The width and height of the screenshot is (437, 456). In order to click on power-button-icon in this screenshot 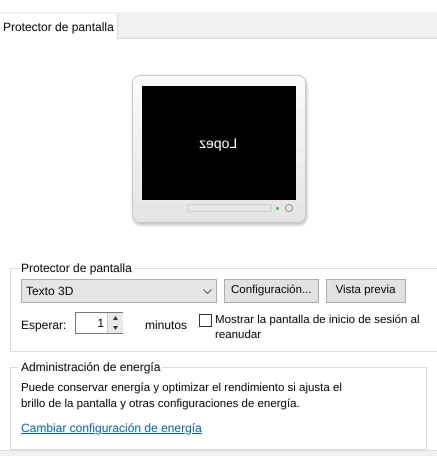, I will do `click(288, 208)`.